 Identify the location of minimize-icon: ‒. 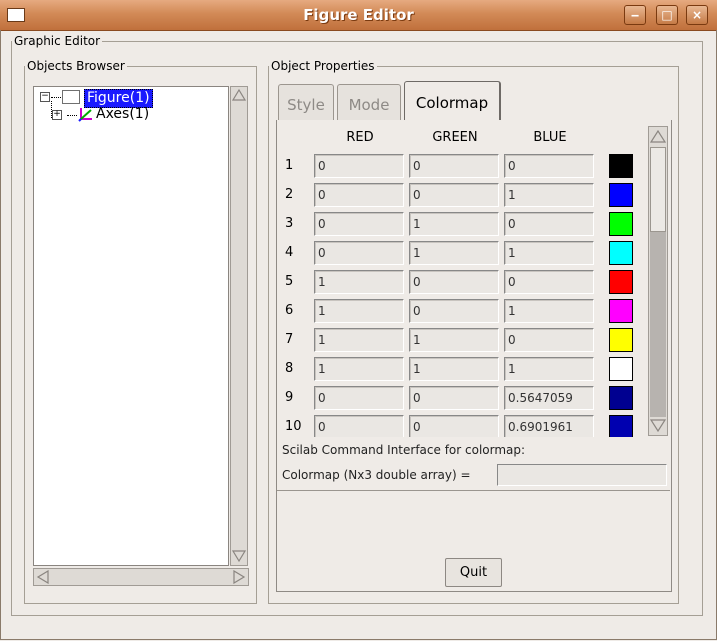
(635, 15).